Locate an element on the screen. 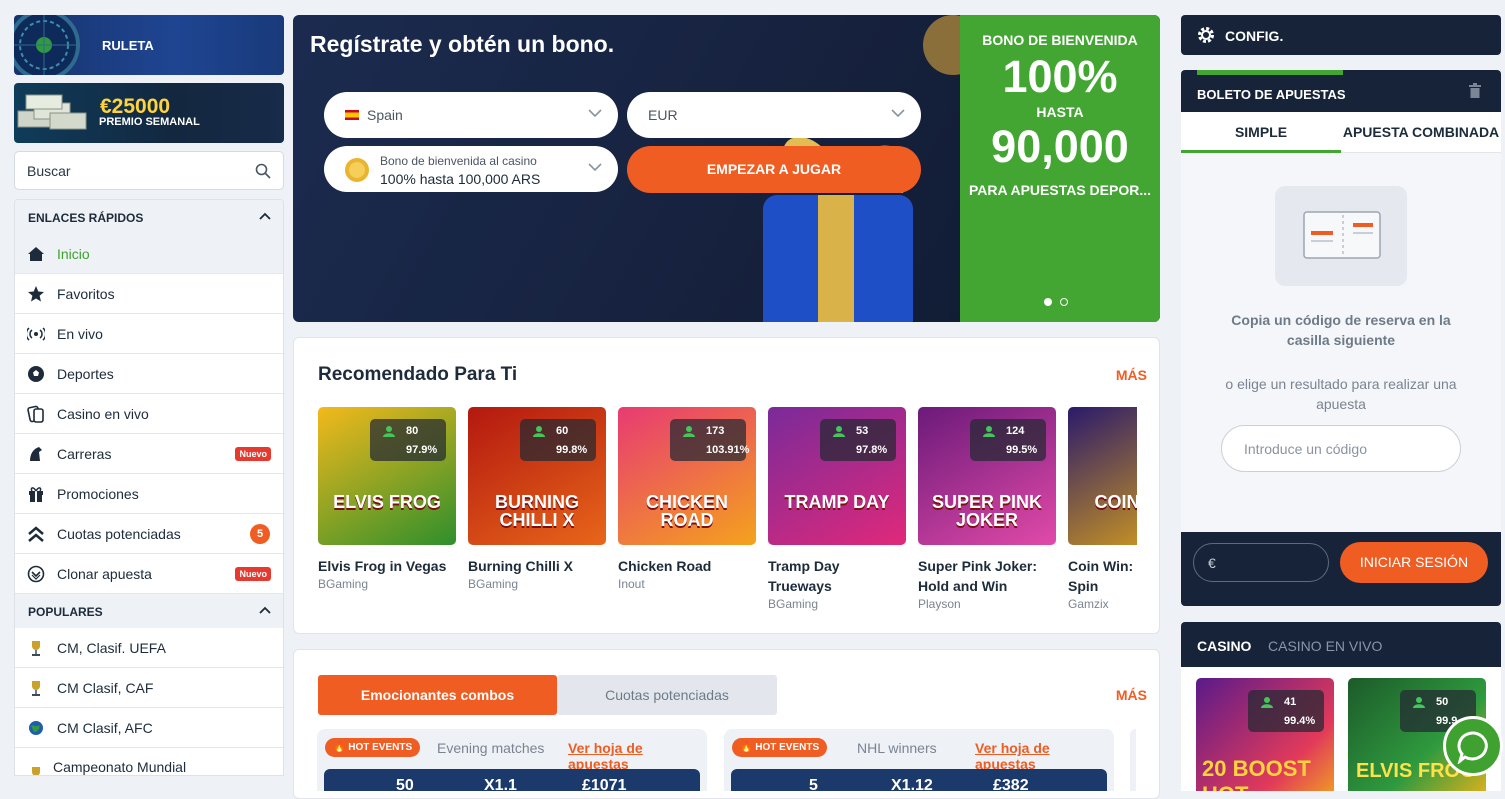  sidebar-item-inicio: Inicio is located at coordinates (149, 254).